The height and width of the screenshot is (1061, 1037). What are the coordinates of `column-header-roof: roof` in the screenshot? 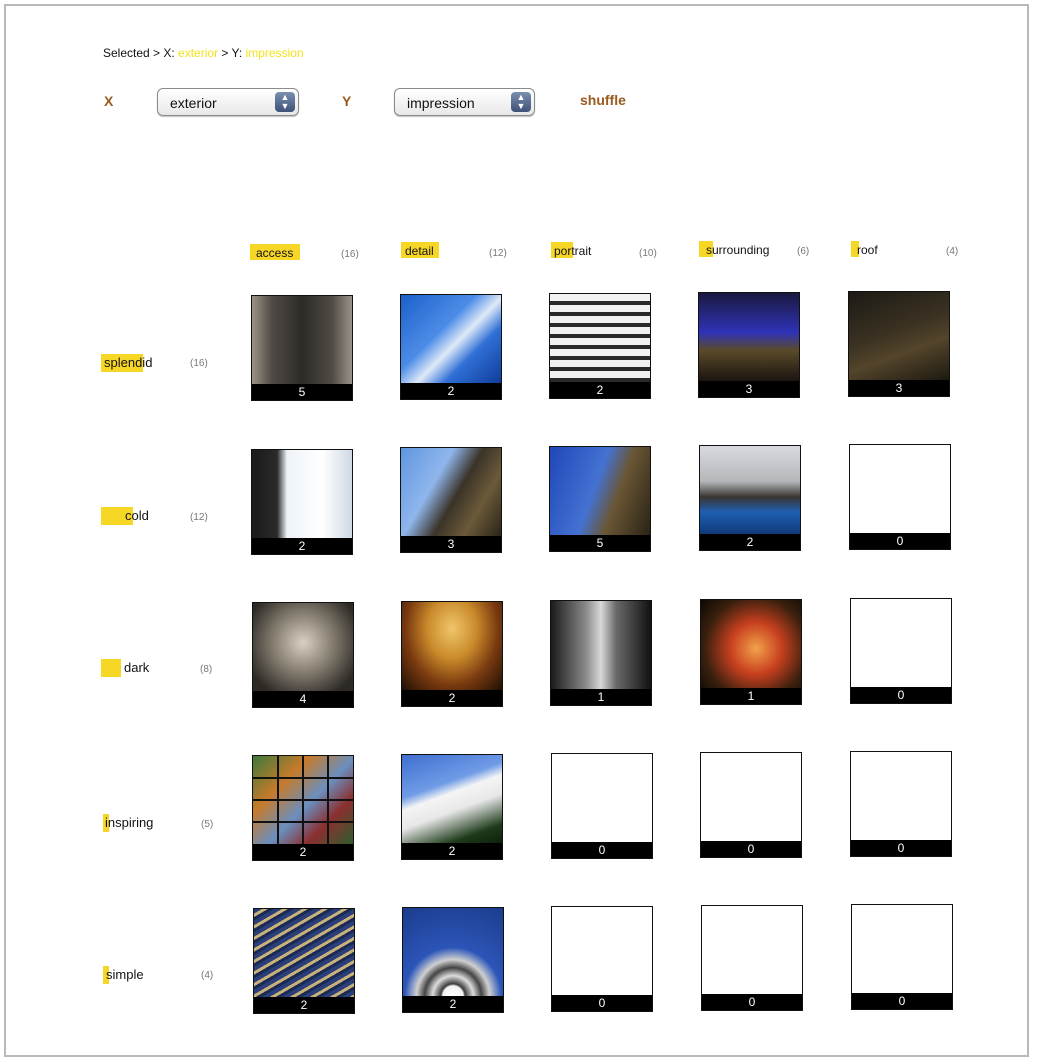 It's located at (864, 249).